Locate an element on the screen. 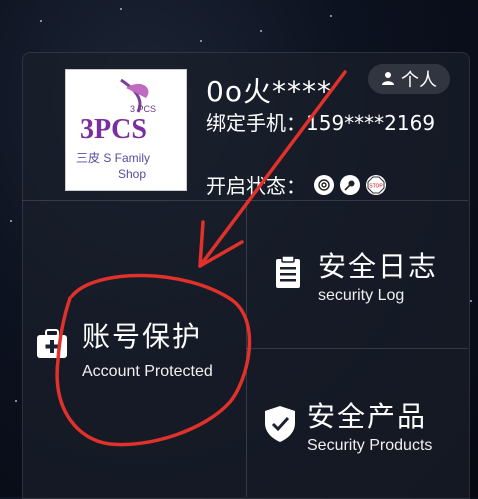  personal-button-label: 个人 is located at coordinates (419, 80).